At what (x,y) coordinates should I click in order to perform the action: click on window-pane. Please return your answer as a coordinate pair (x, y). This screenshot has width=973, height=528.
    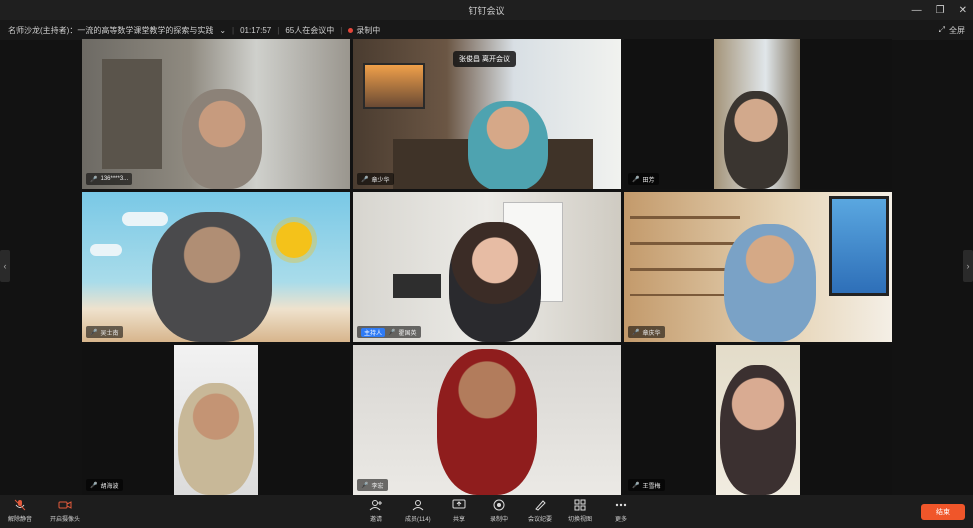
    Looking at the image, I should click on (859, 246).